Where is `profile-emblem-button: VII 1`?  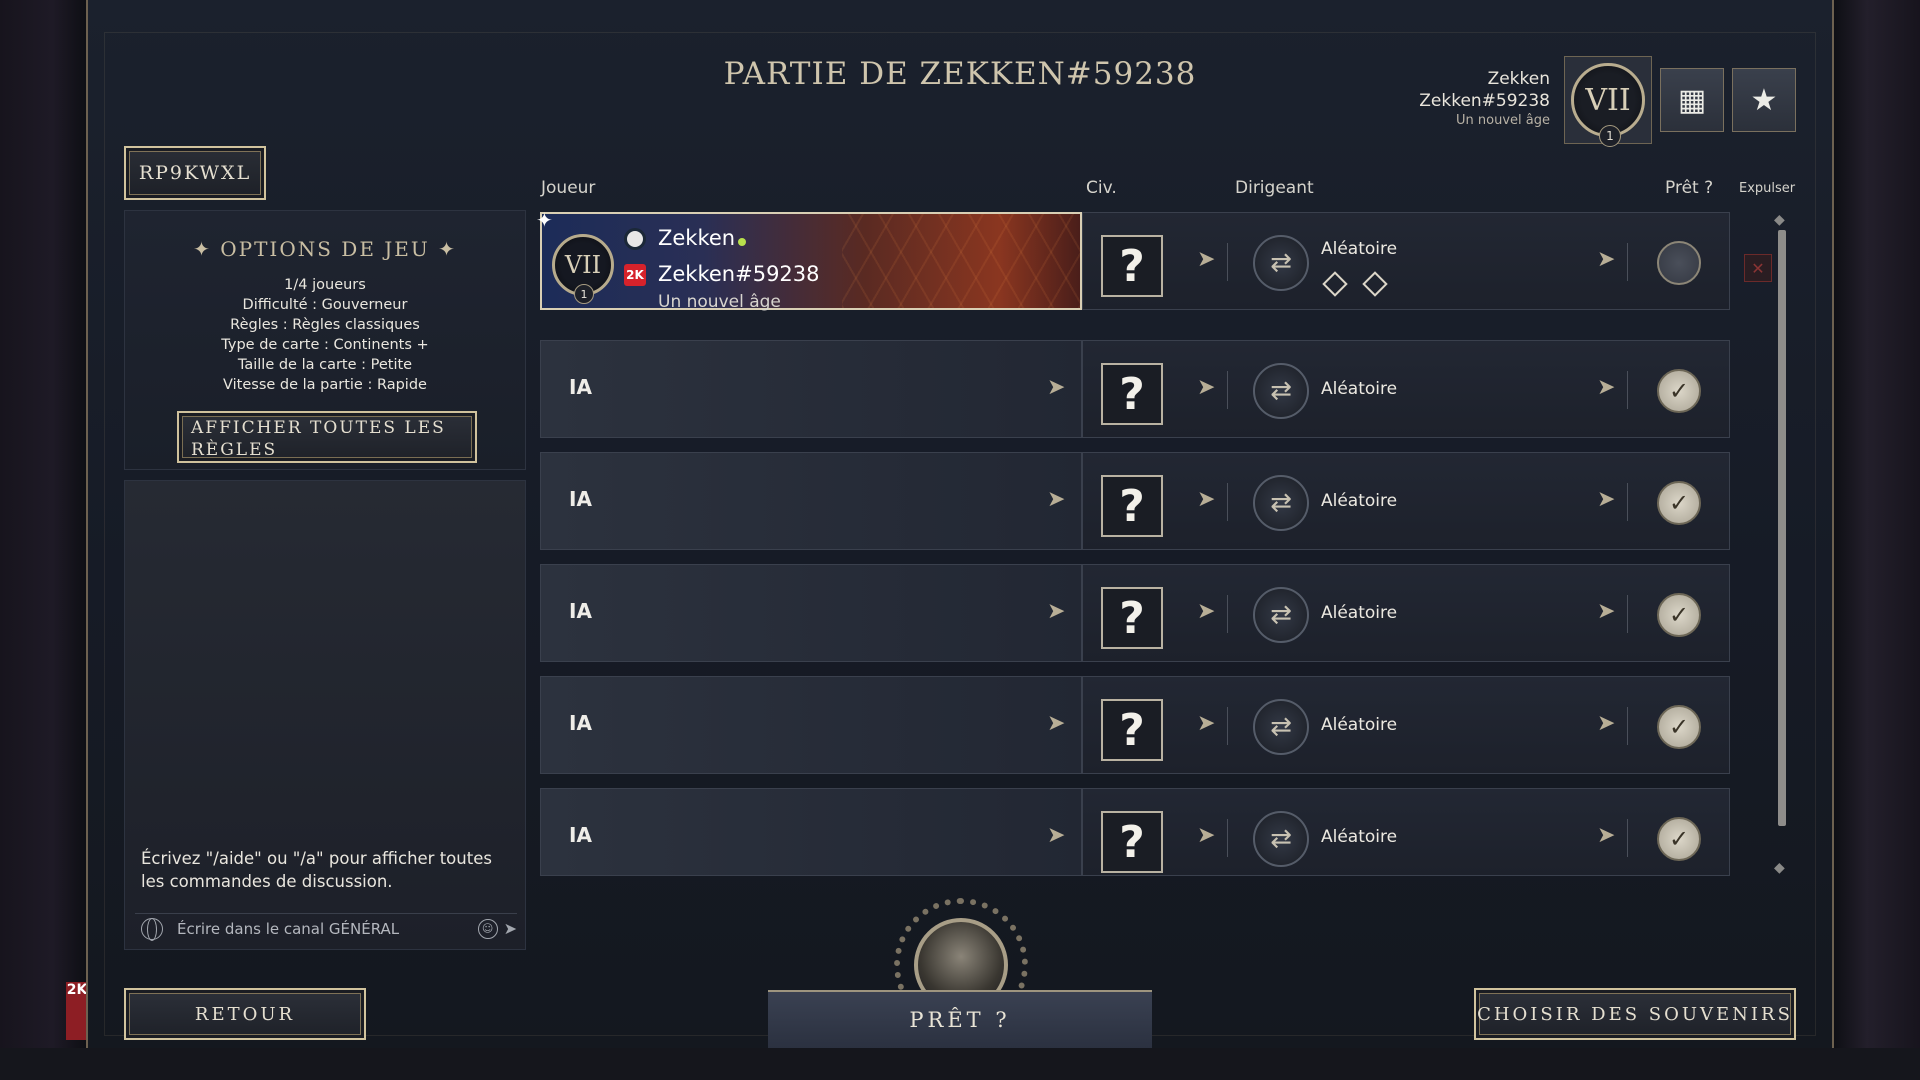
profile-emblem-button: VII 1 is located at coordinates (1608, 101).